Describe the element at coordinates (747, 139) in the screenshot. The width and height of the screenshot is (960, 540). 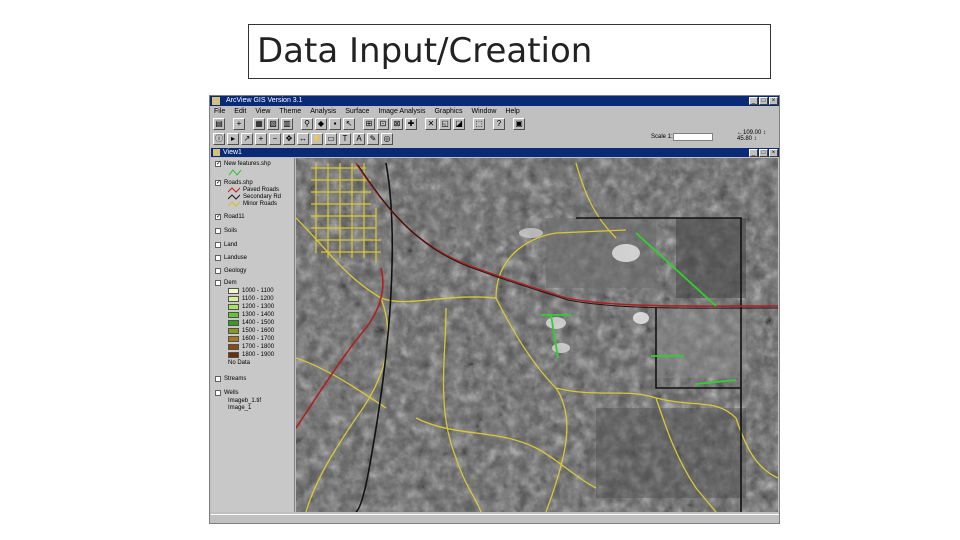
I see `coord-y: 45.80 ↕` at that location.